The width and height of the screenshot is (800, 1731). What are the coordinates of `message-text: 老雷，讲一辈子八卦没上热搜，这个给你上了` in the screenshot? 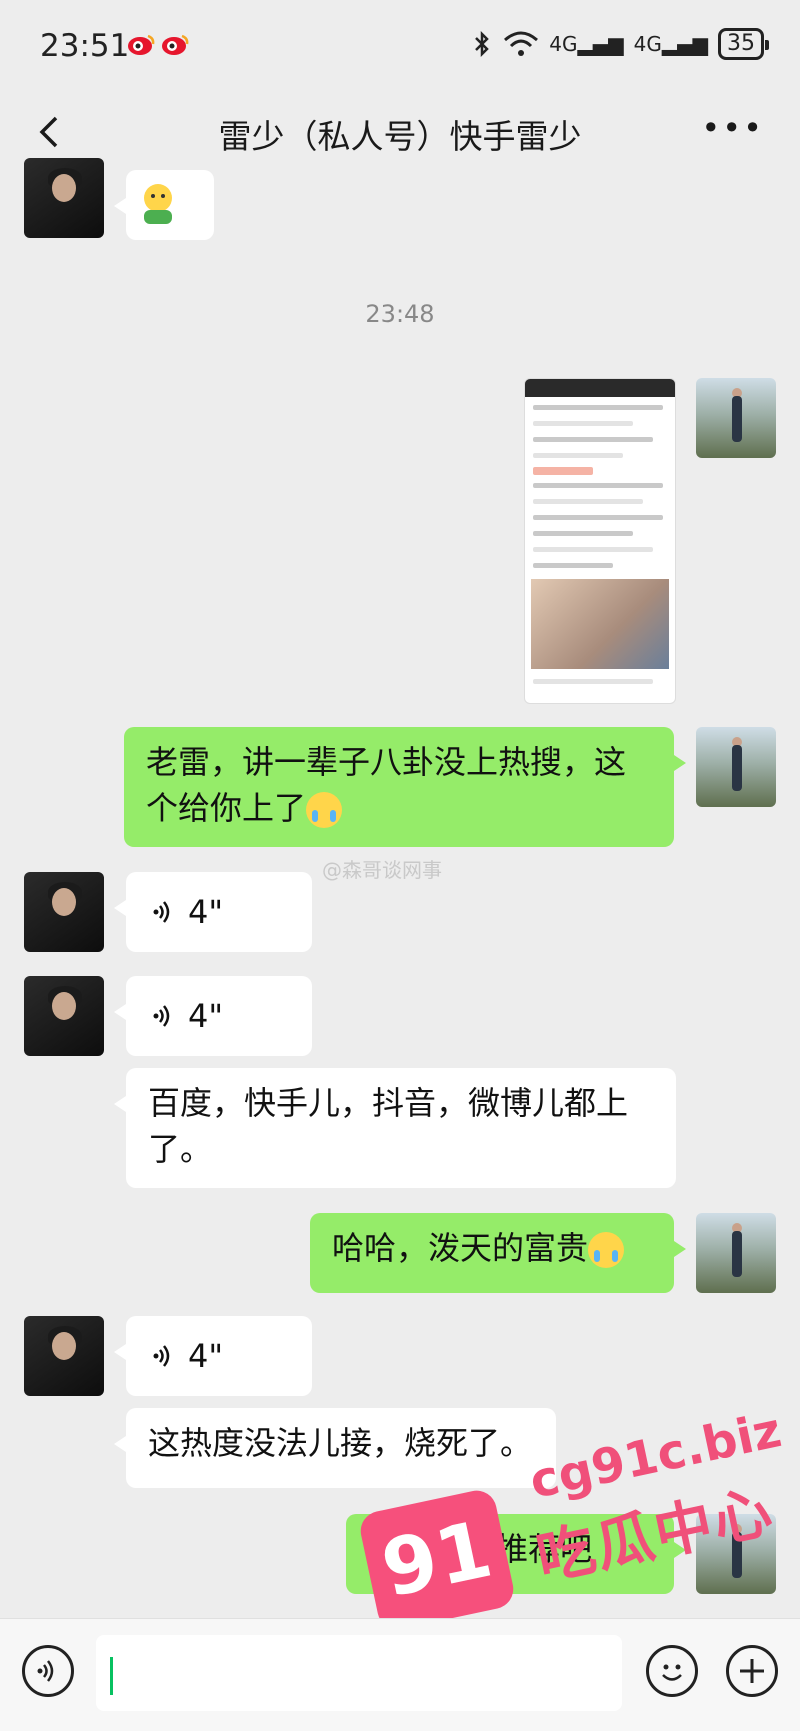 It's located at (386, 785).